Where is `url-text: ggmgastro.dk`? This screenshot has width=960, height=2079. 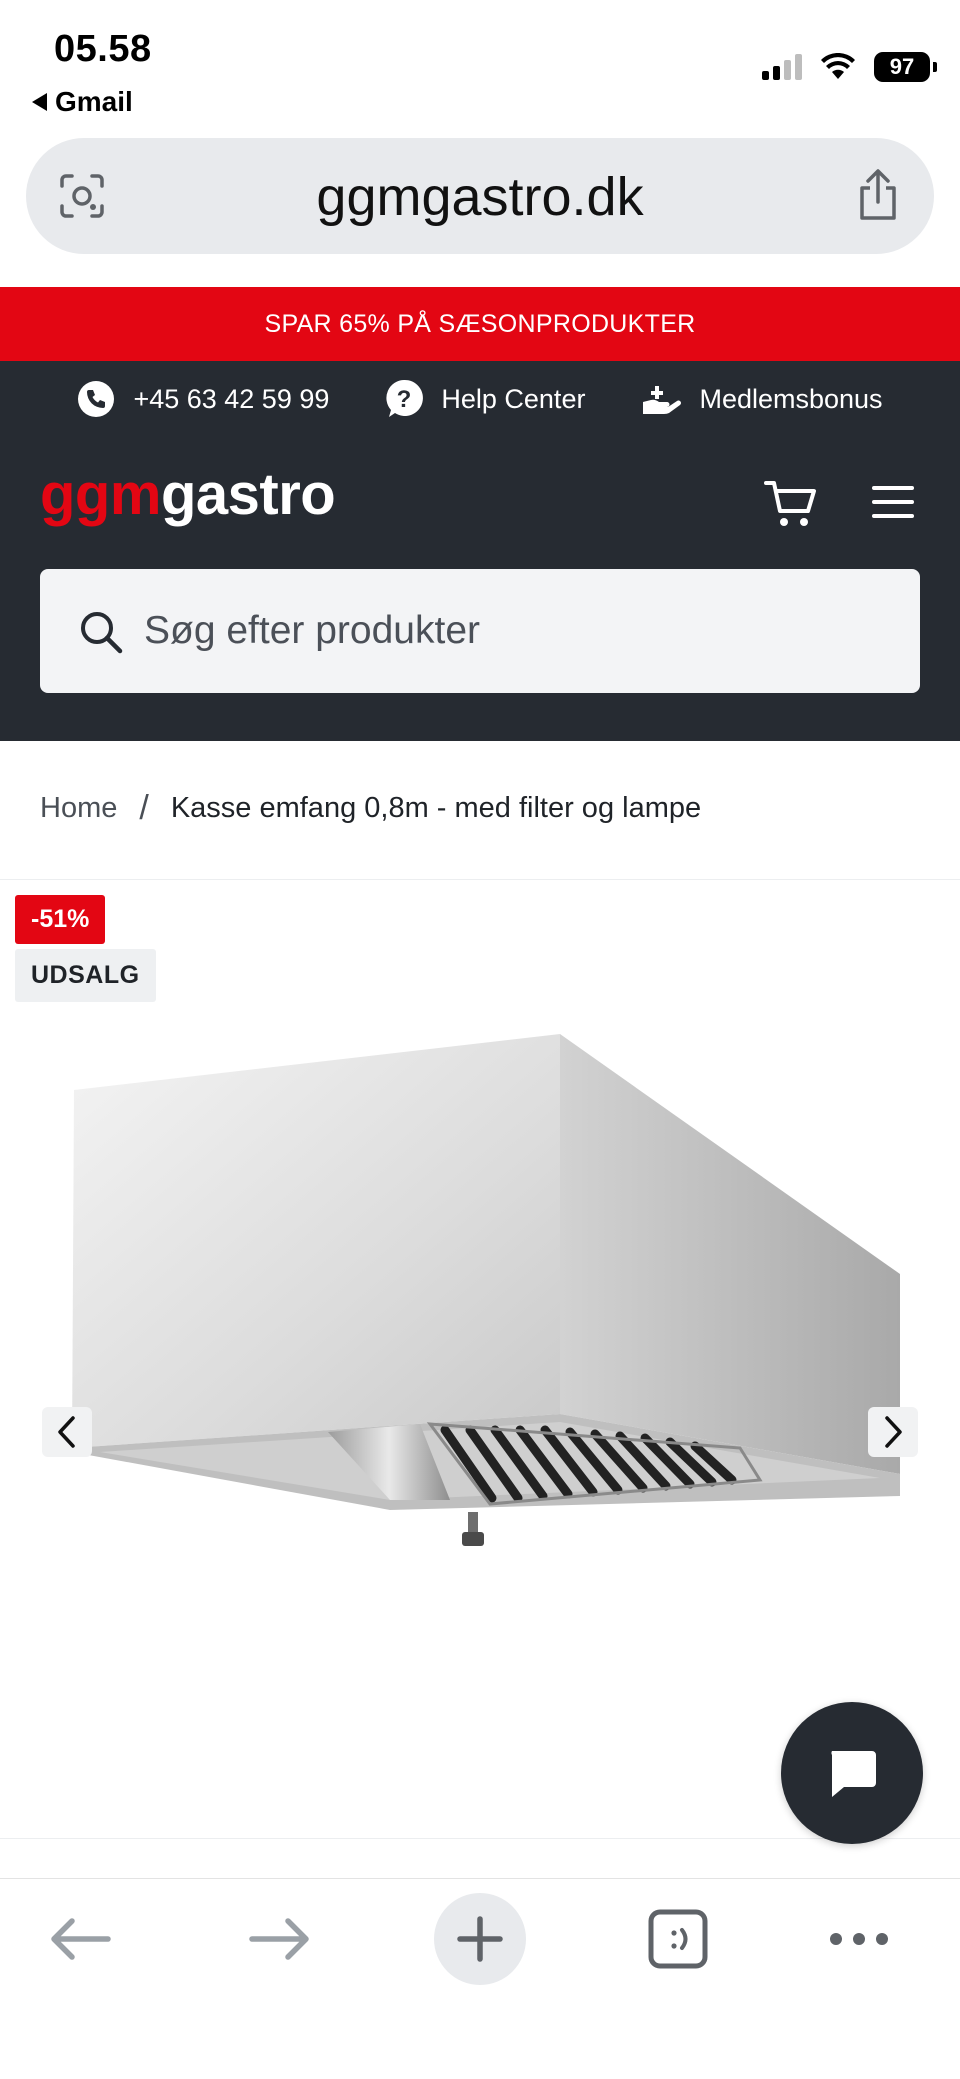
url-text: ggmgastro.dk is located at coordinates (480, 197).